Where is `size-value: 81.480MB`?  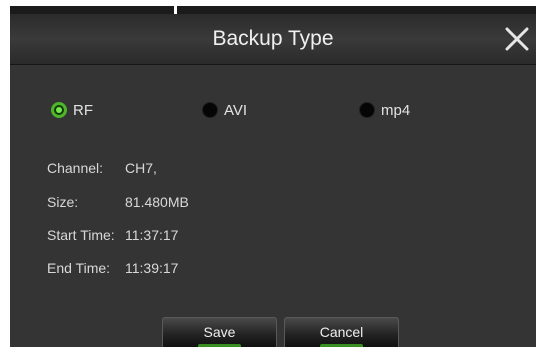
size-value: 81.480MB is located at coordinates (157, 202).